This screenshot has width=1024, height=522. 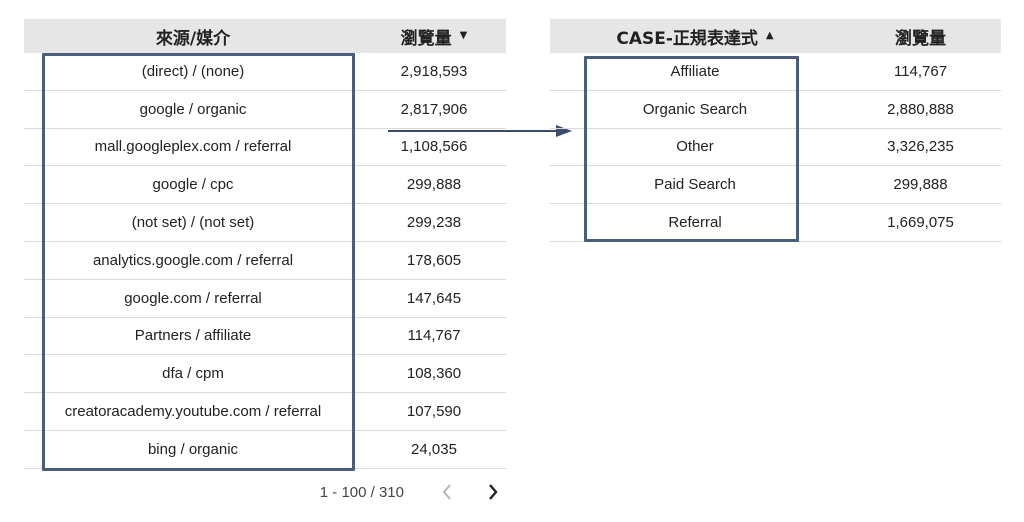 What do you see at coordinates (434, 260) in the screenshot?
I see `pageviews-cell: 178,605` at bounding box center [434, 260].